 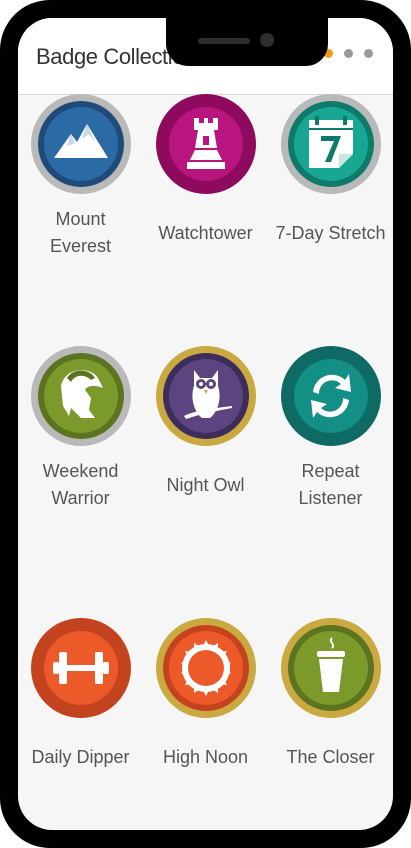 I want to click on calendar-icon, so click(x=331, y=144).